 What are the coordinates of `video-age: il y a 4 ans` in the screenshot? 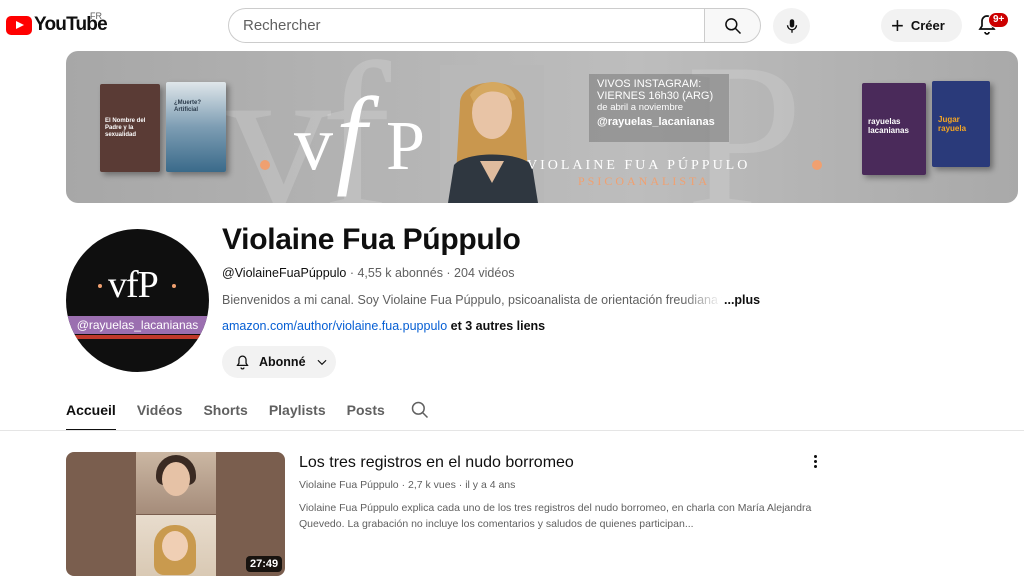 It's located at (490, 485).